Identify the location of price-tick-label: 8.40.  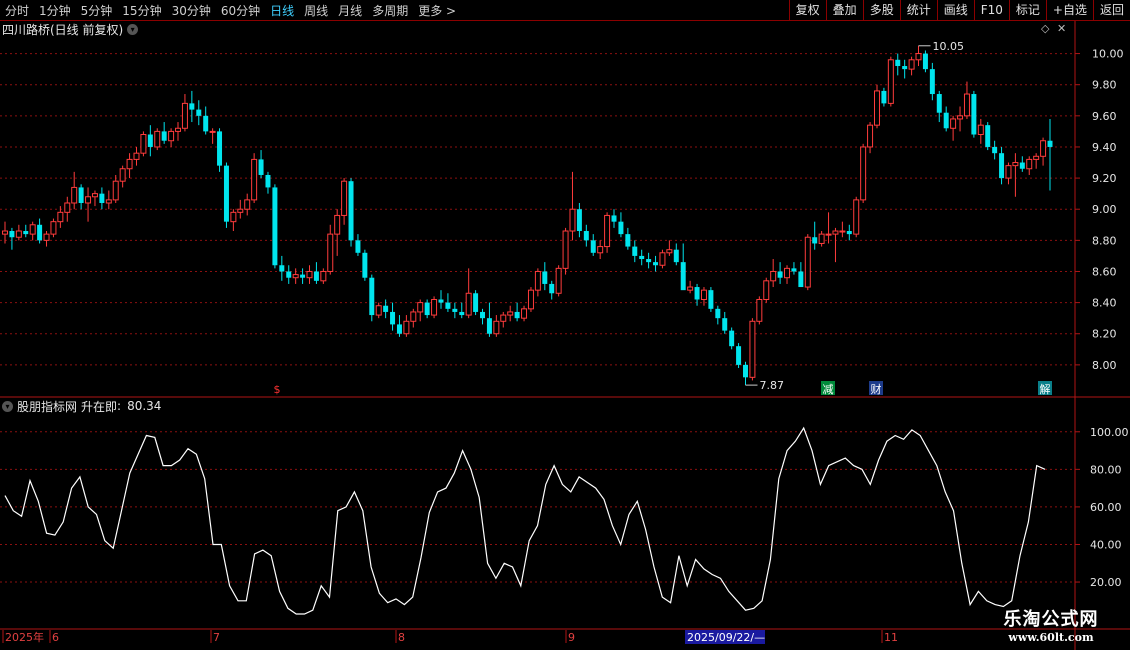
(1104, 303).